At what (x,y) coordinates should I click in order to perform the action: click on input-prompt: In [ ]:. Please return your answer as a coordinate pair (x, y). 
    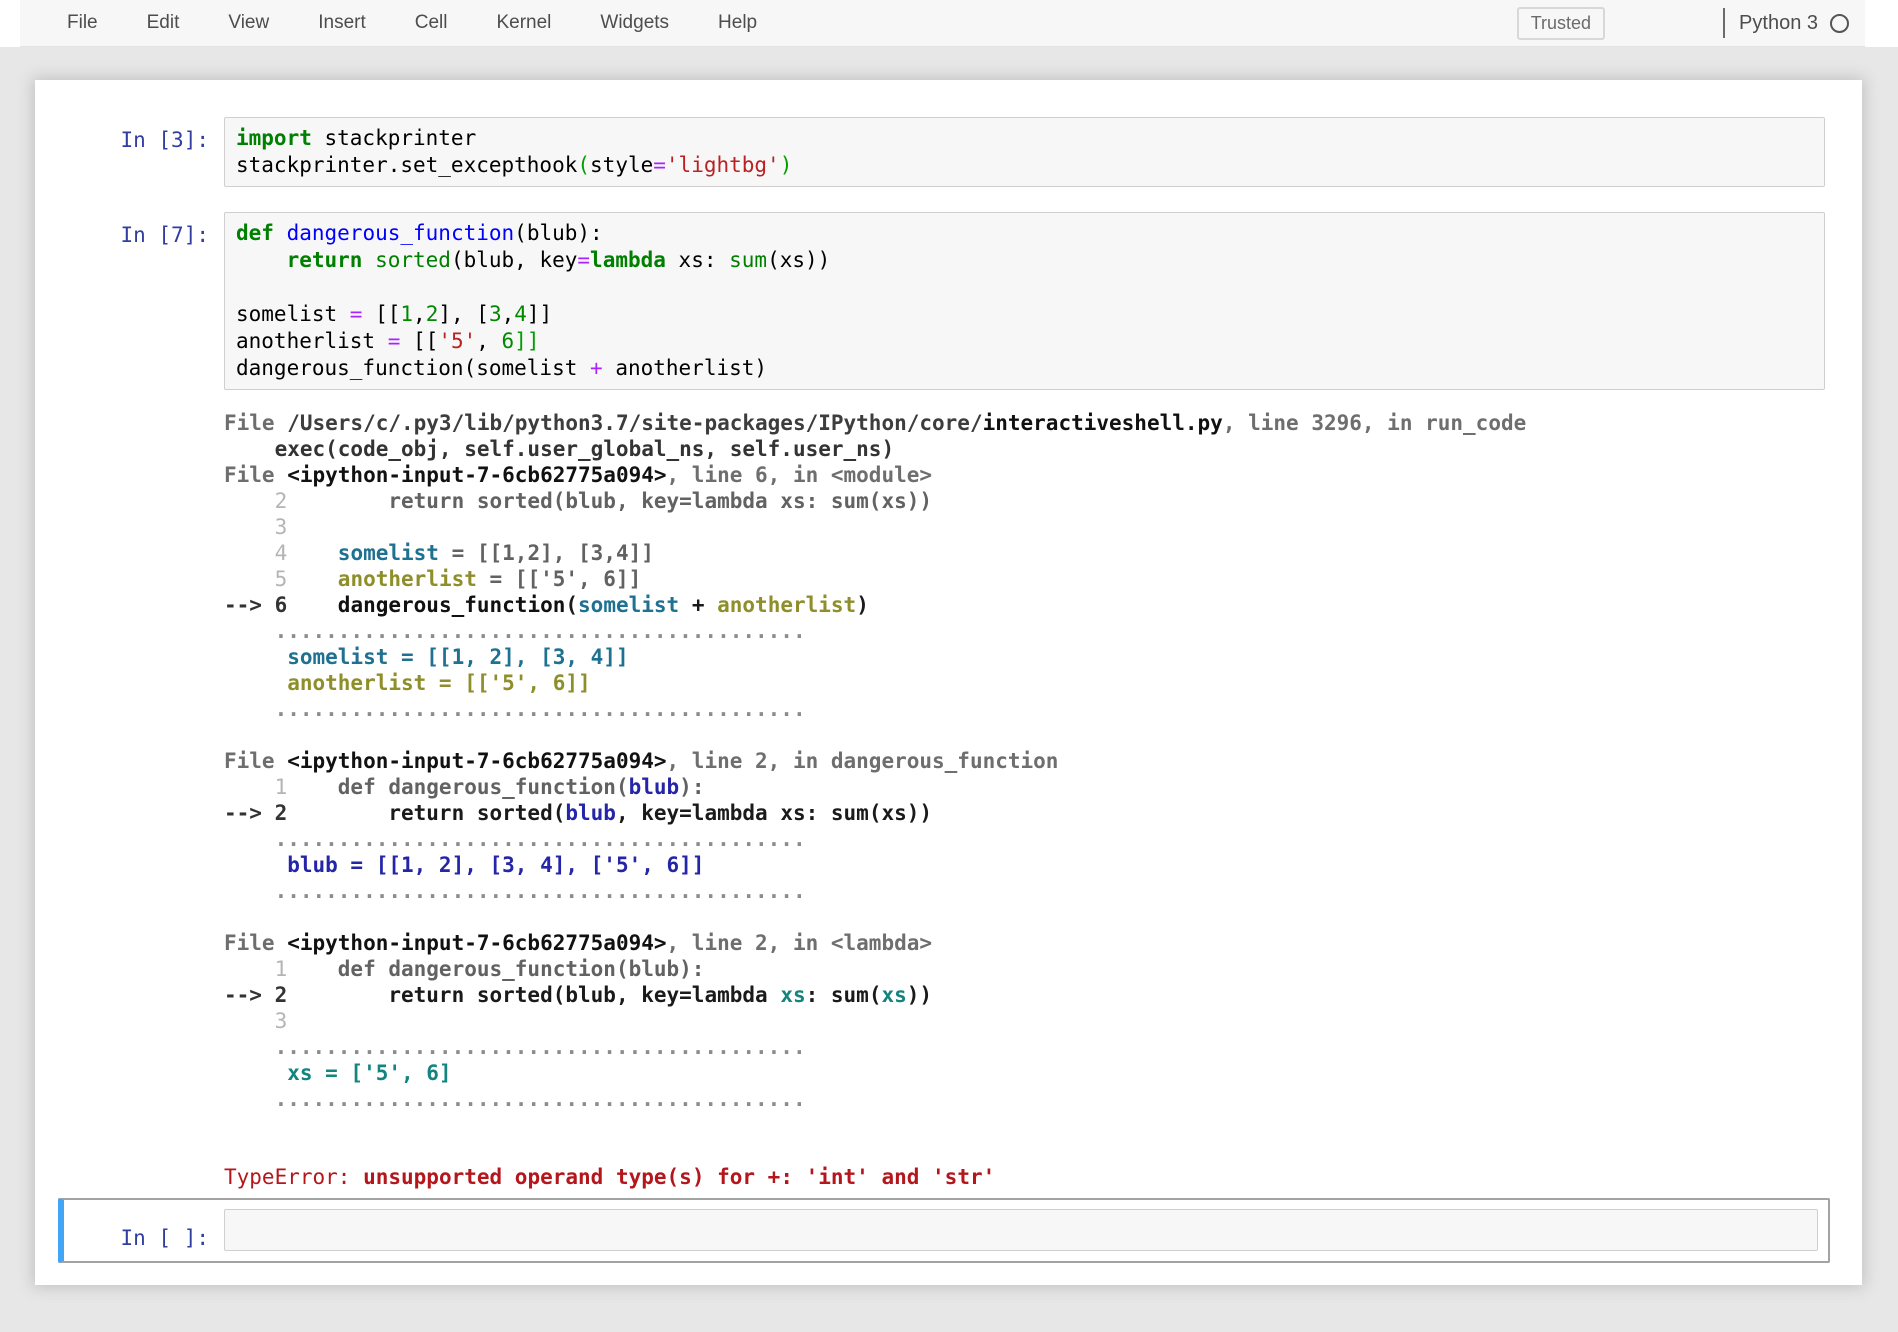
    Looking at the image, I should click on (164, 1238).